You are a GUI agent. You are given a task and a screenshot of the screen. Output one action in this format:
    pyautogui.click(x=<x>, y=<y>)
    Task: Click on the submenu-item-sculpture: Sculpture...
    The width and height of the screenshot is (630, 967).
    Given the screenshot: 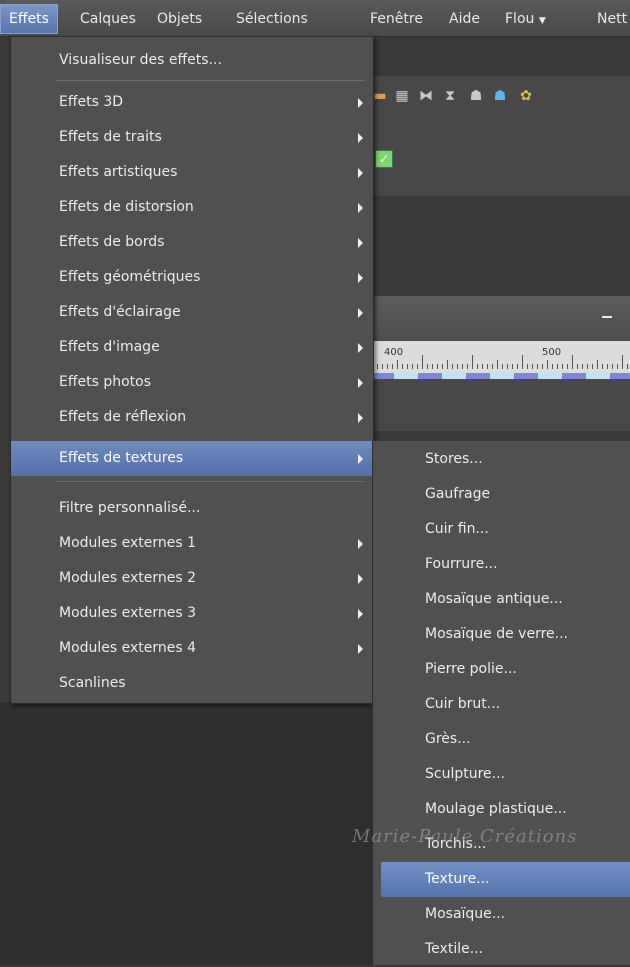 What is the action you would take?
    pyautogui.click(x=501, y=774)
    